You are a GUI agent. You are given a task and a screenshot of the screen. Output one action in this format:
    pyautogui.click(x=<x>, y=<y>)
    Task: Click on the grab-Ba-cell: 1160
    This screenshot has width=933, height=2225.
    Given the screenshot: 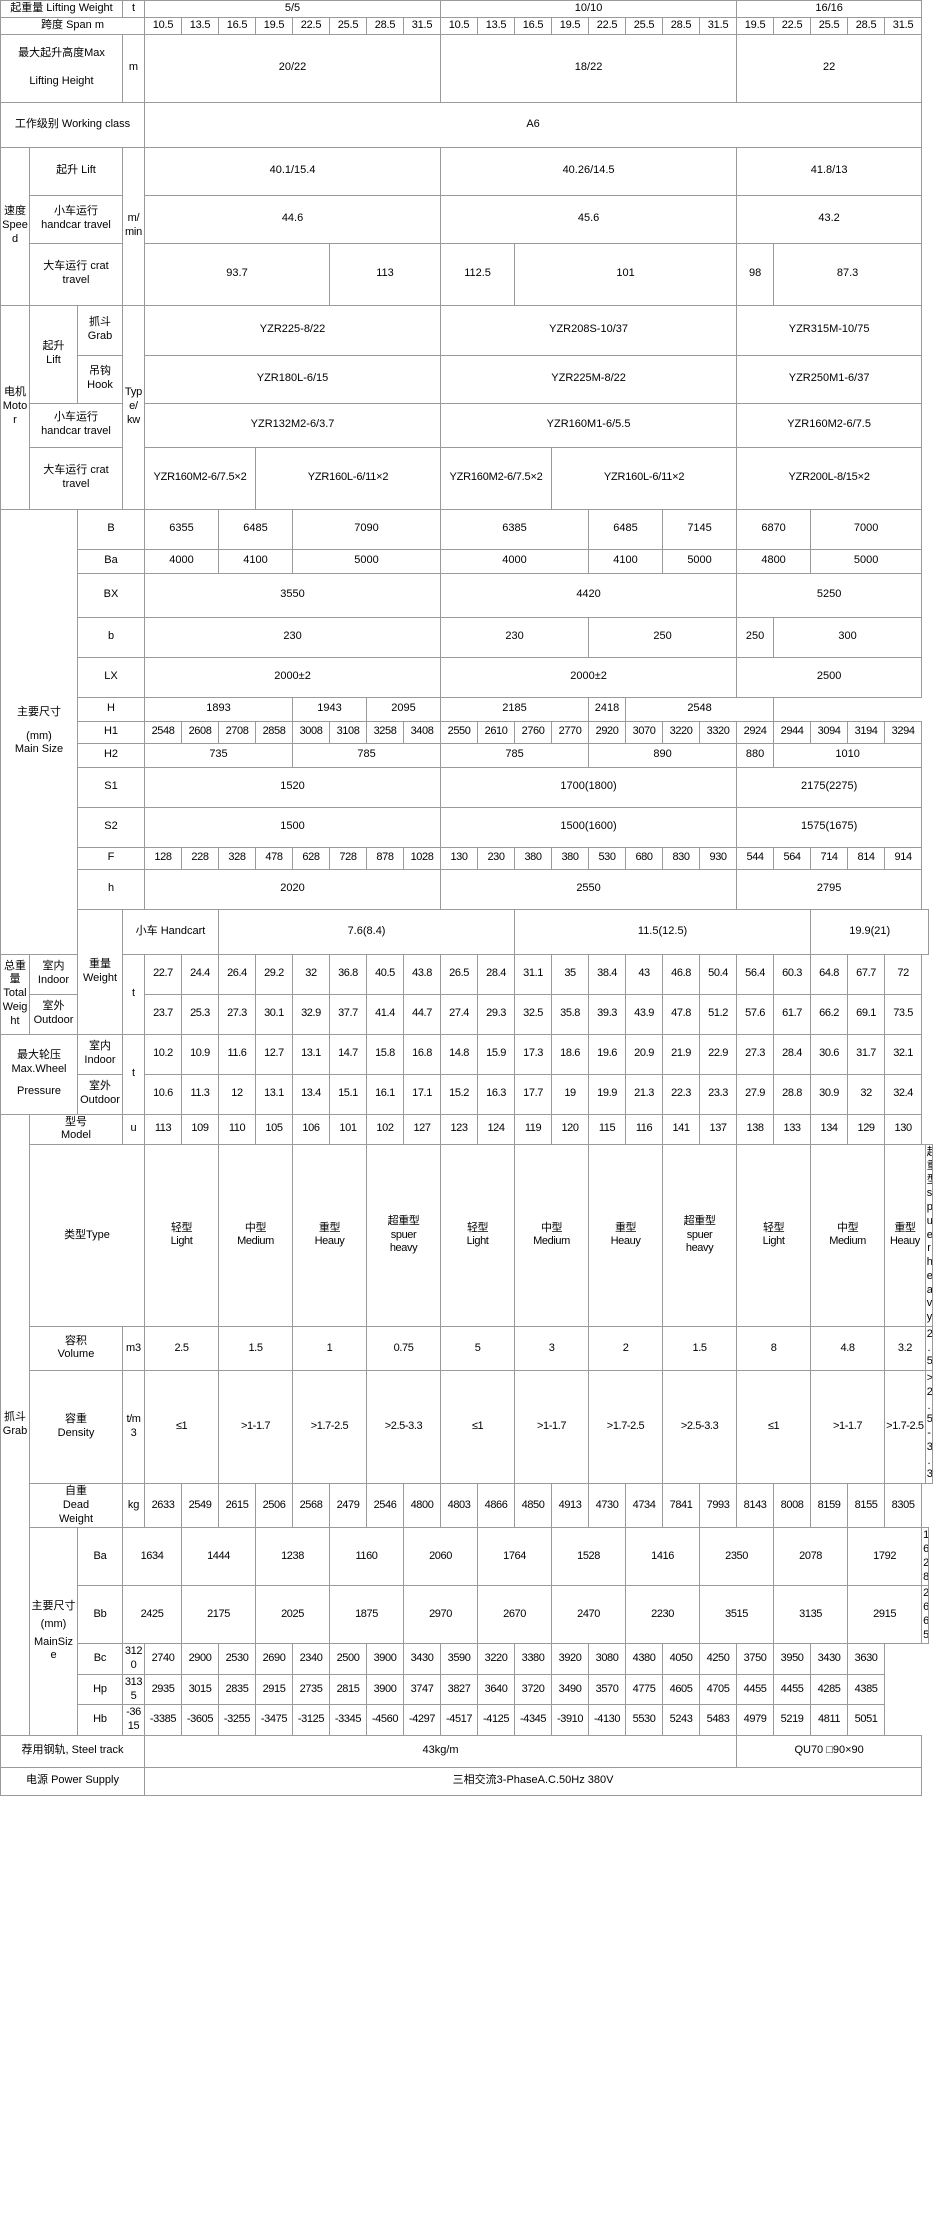 What is the action you would take?
    pyautogui.click(x=366, y=1557)
    